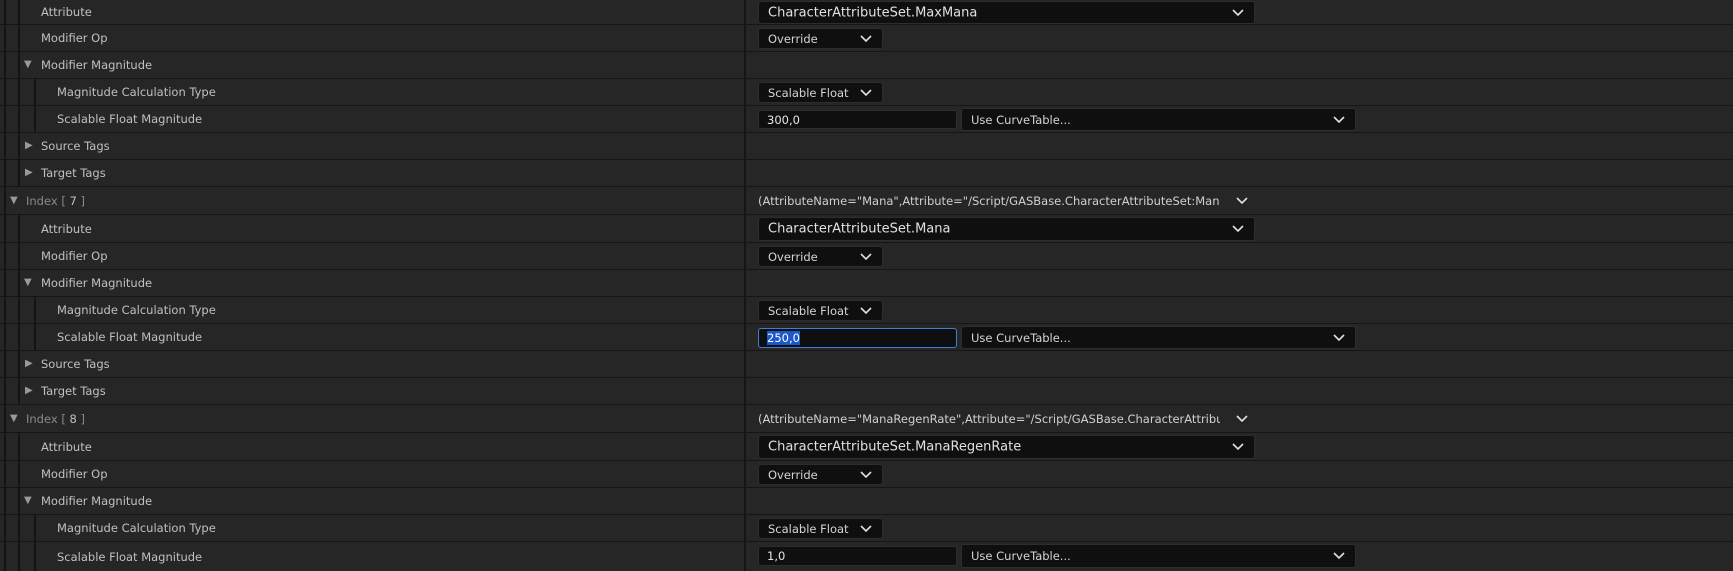 The width and height of the screenshot is (1733, 571). What do you see at coordinates (857, 556) in the screenshot?
I see `magnitude-input: 1,0` at bounding box center [857, 556].